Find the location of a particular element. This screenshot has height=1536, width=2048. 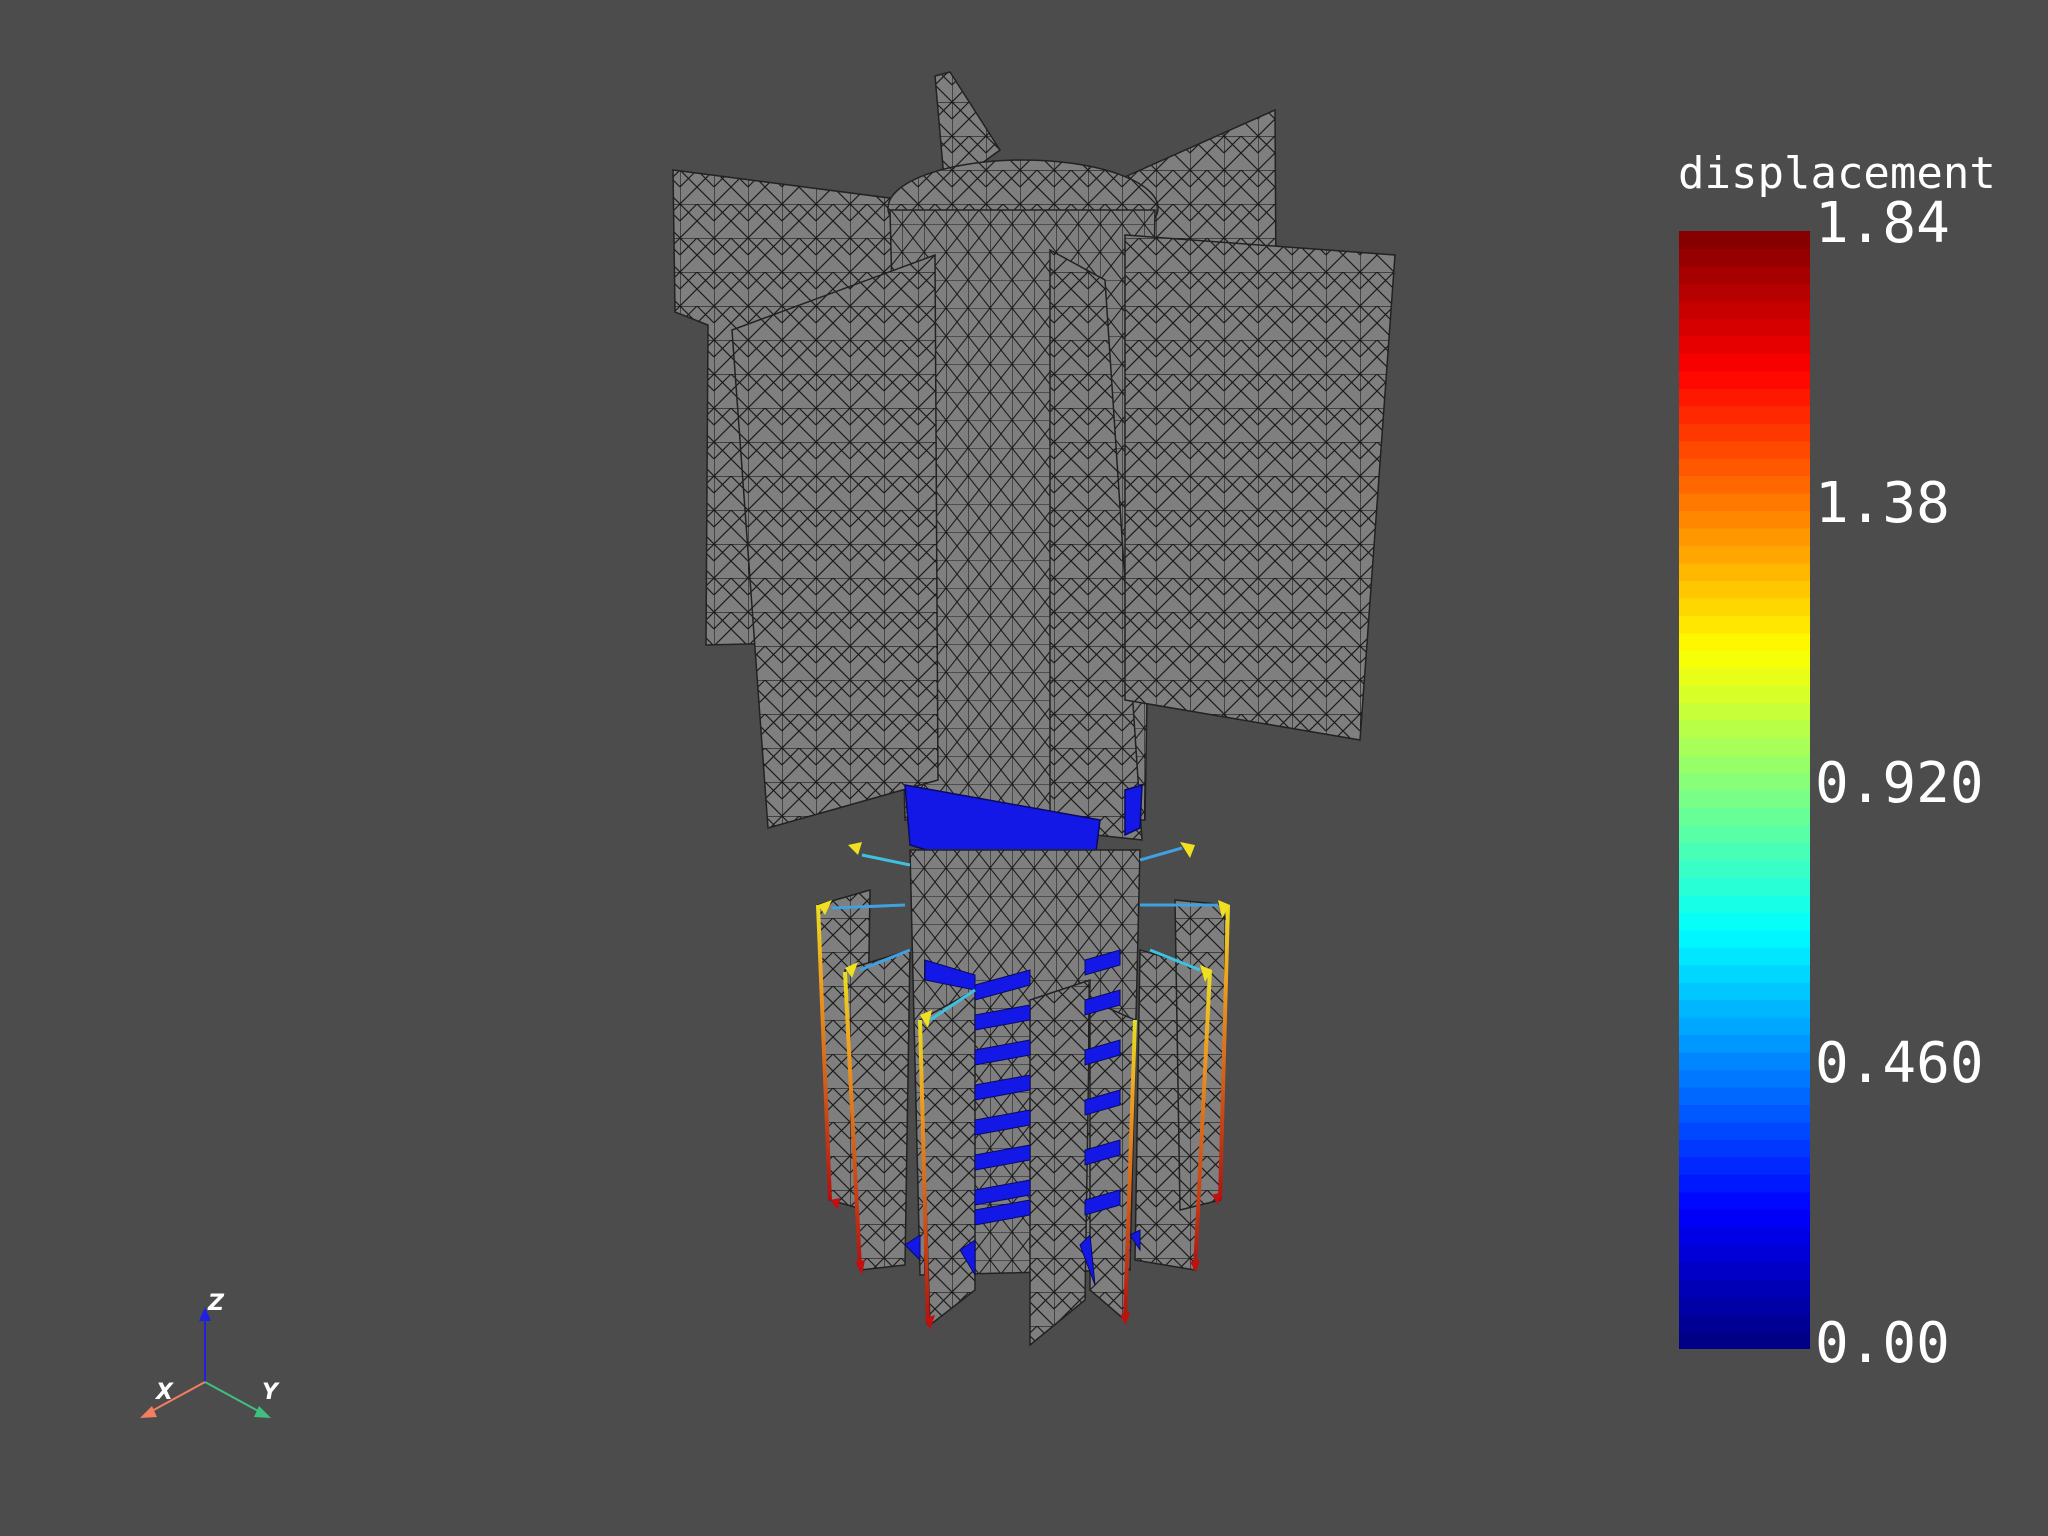

x-axis-label: X is located at coordinates (164, 1392).